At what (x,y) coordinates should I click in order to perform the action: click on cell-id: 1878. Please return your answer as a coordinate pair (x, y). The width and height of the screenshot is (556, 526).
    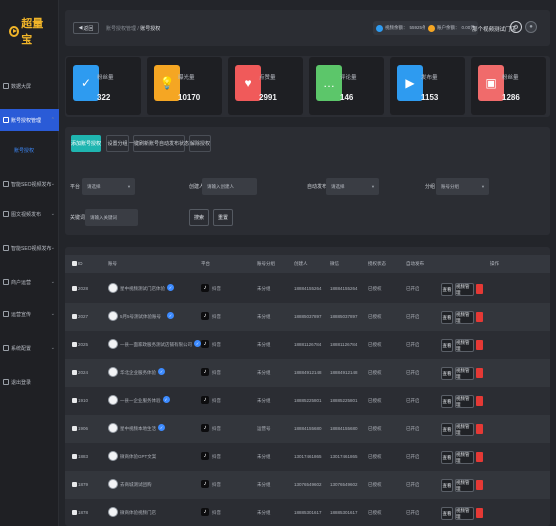
    Looking at the image, I should click on (83, 512).